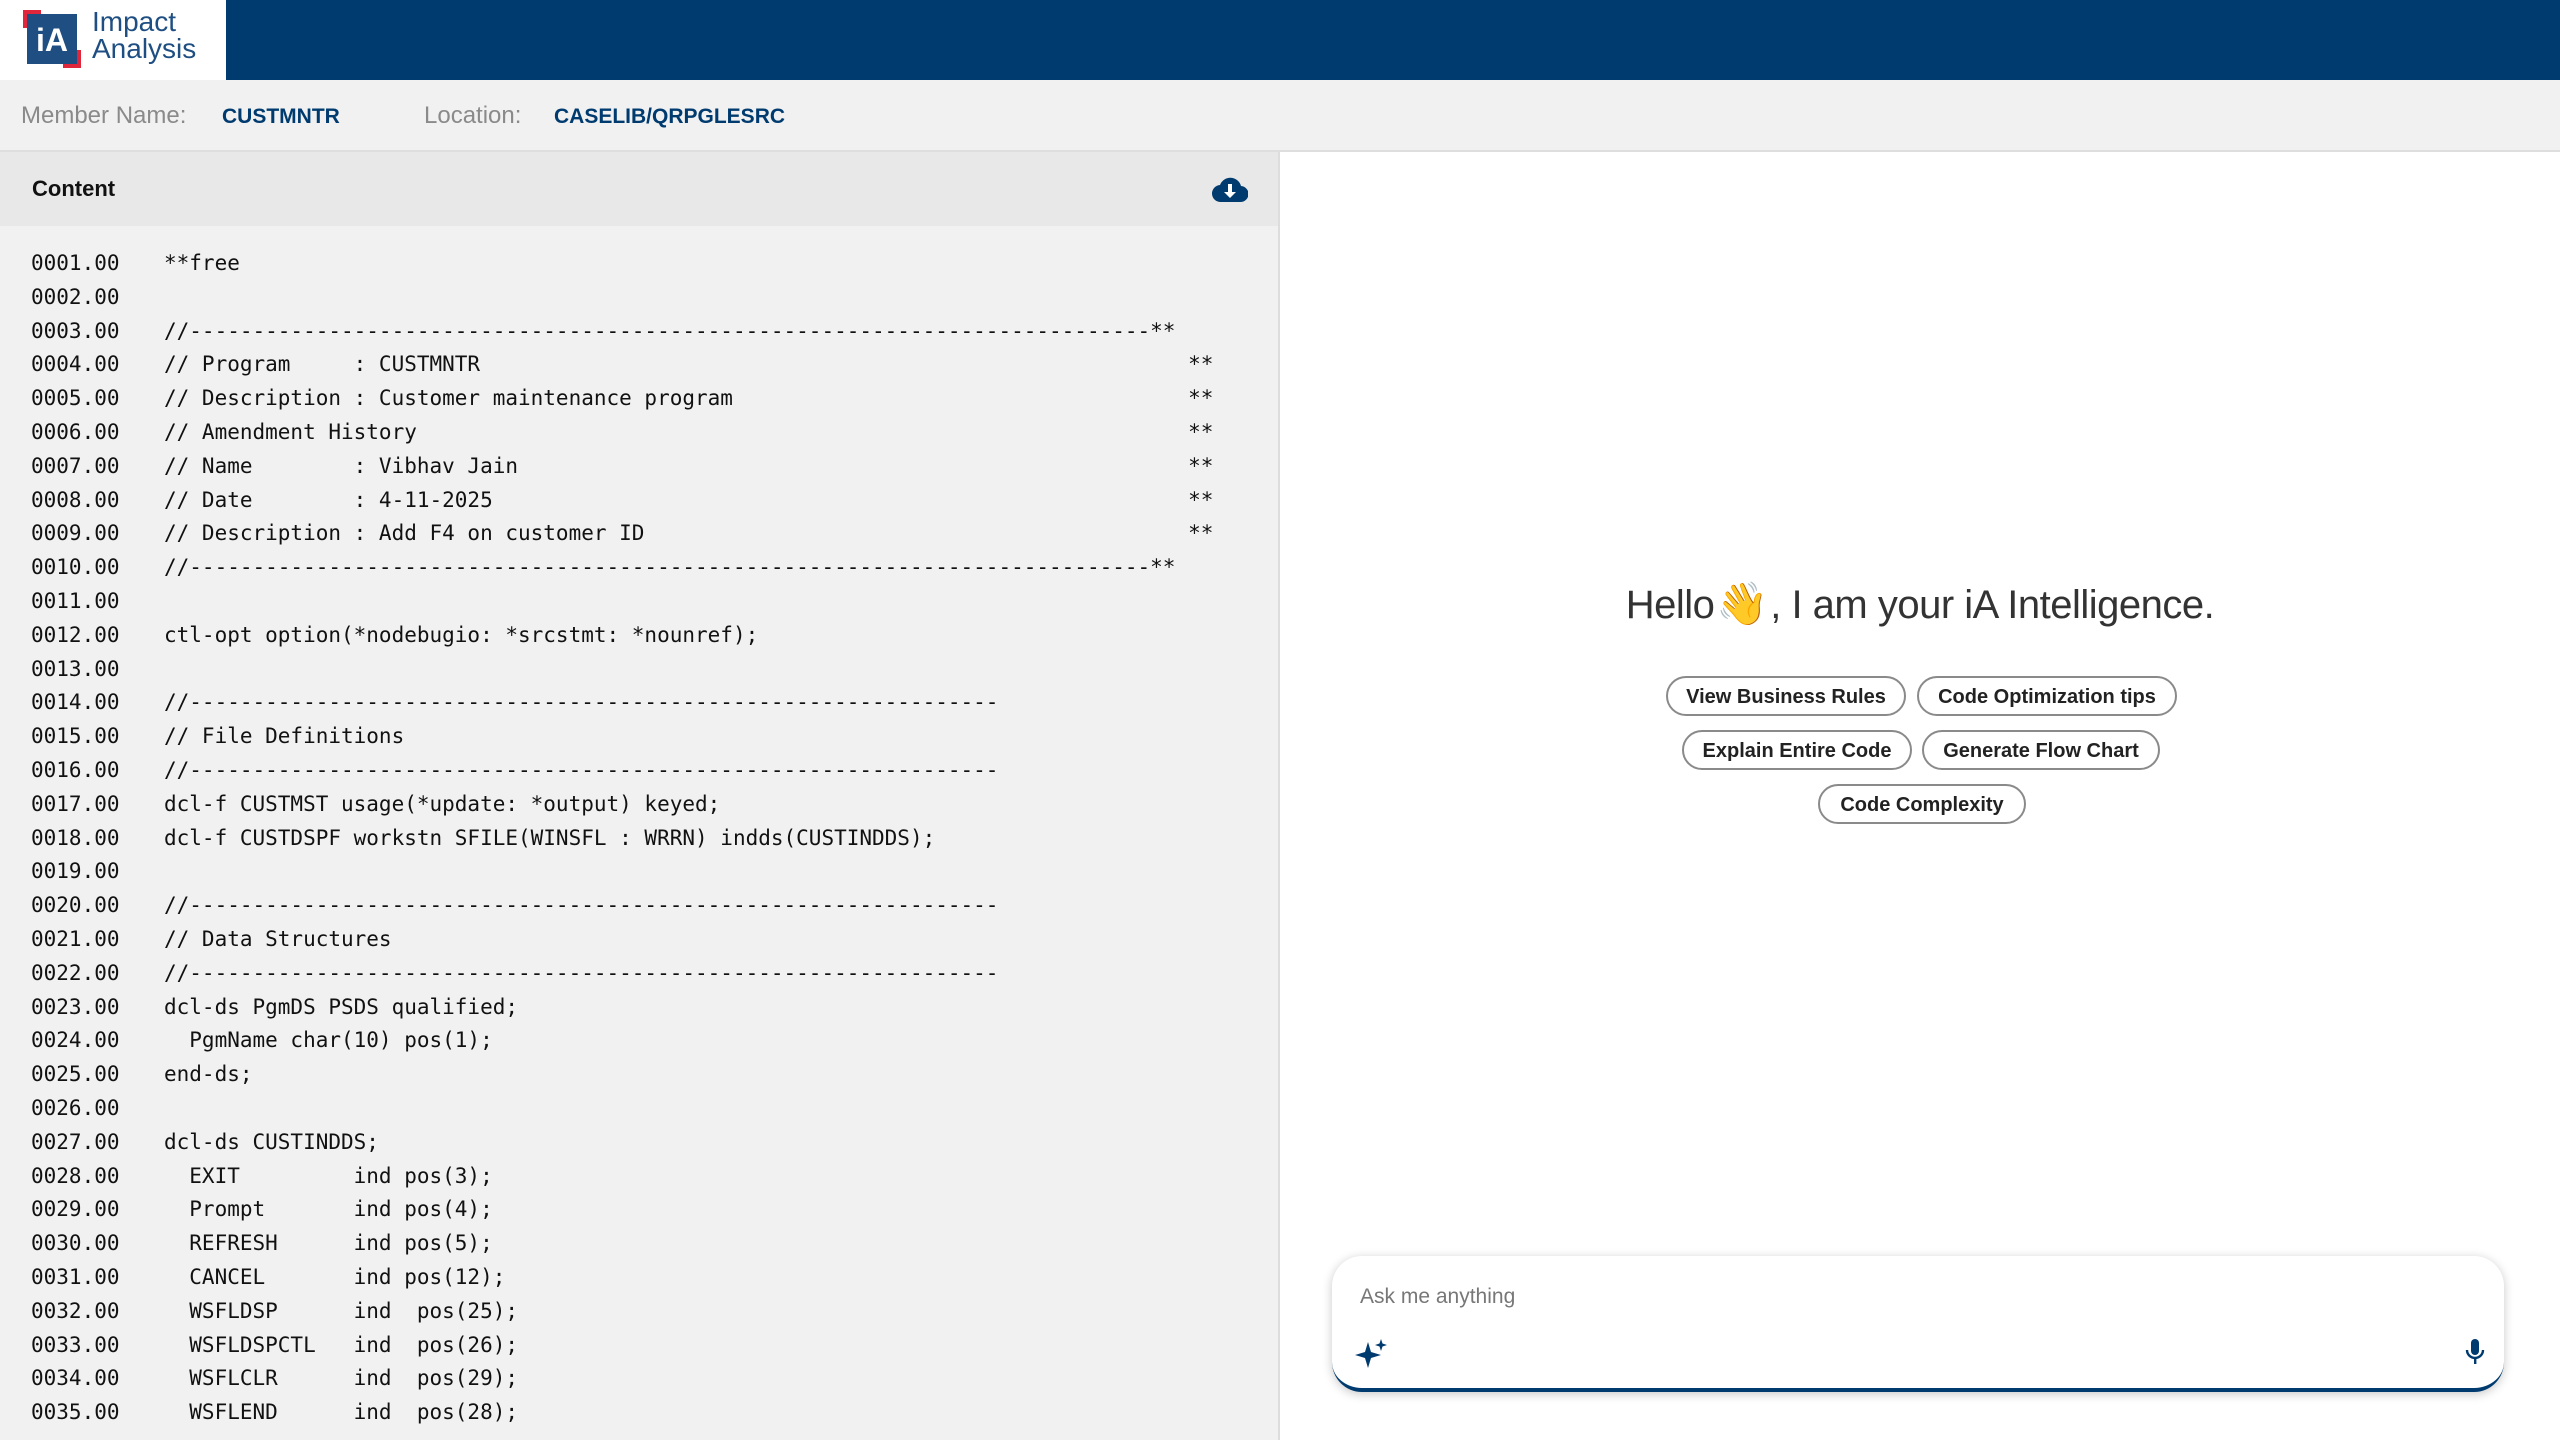  Describe the element at coordinates (639, 1211) in the screenshot. I see `code-line: 0029.00 Prompt ind pos(4);` at that location.